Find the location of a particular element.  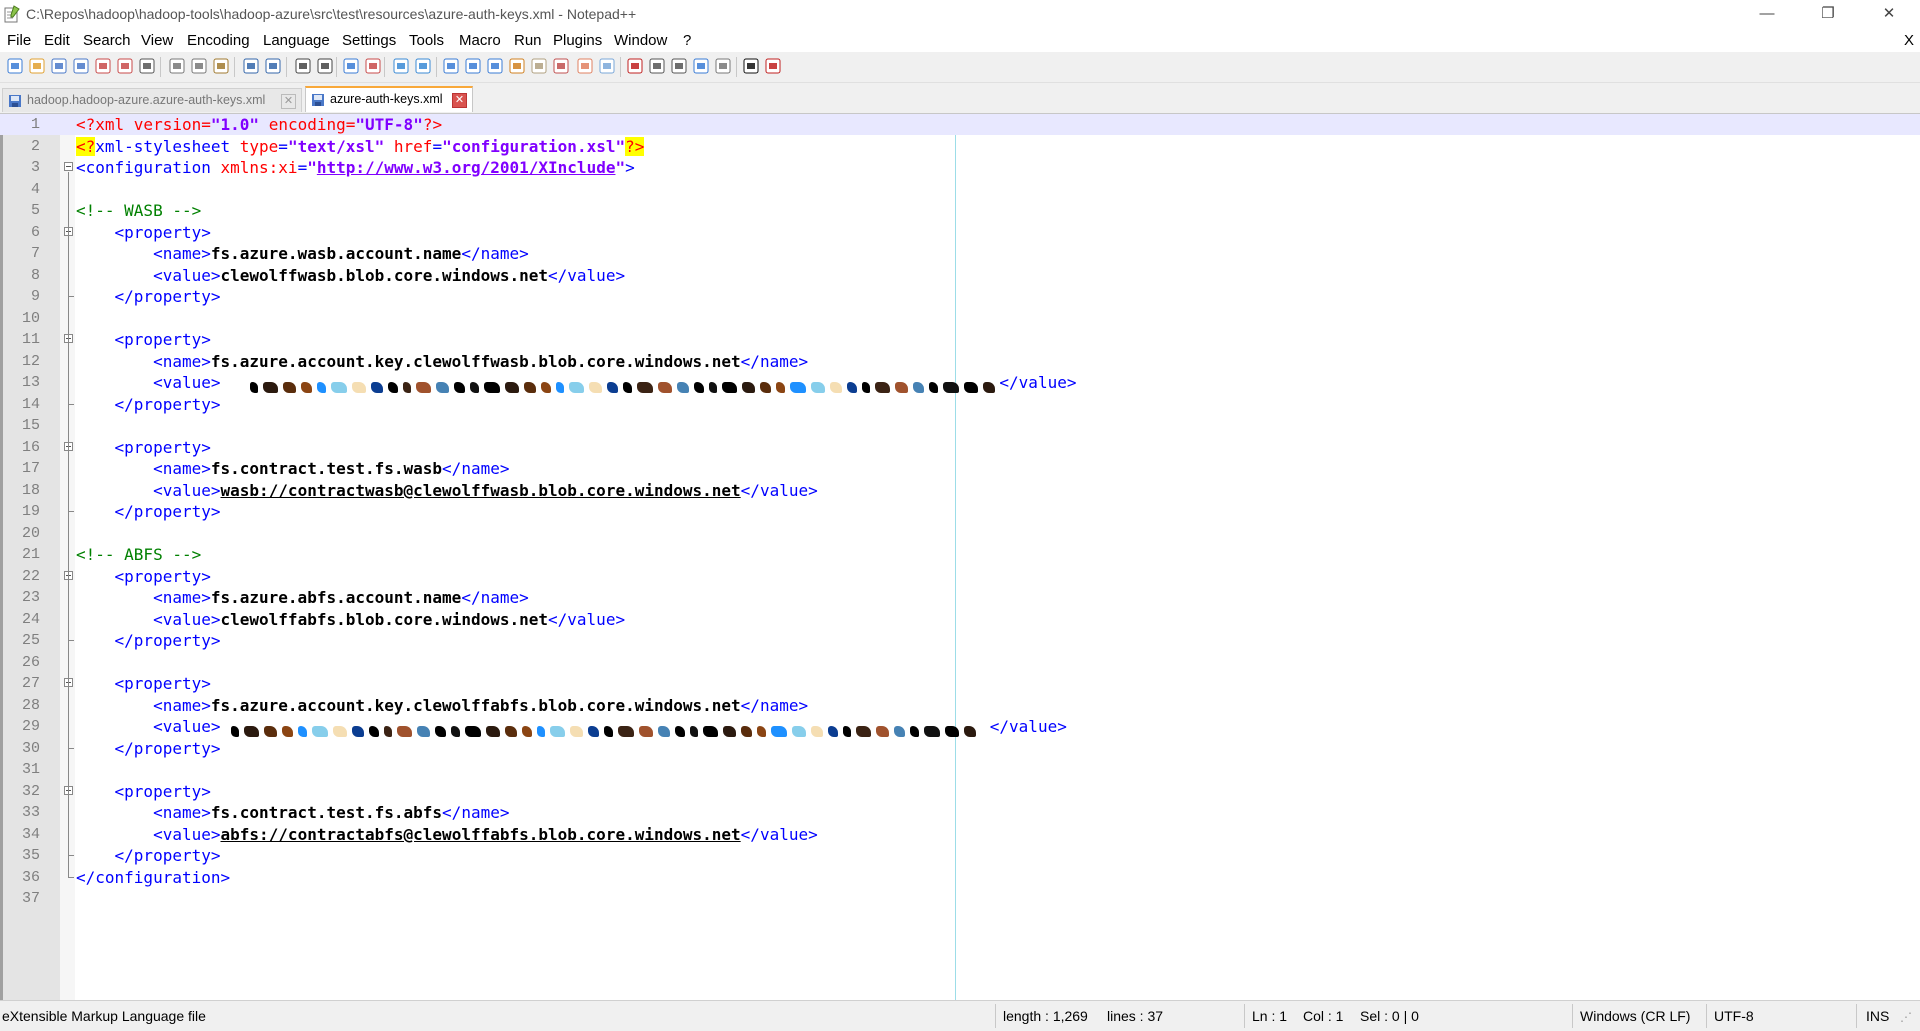

fold-toggle-icon is located at coordinates (68, 166).